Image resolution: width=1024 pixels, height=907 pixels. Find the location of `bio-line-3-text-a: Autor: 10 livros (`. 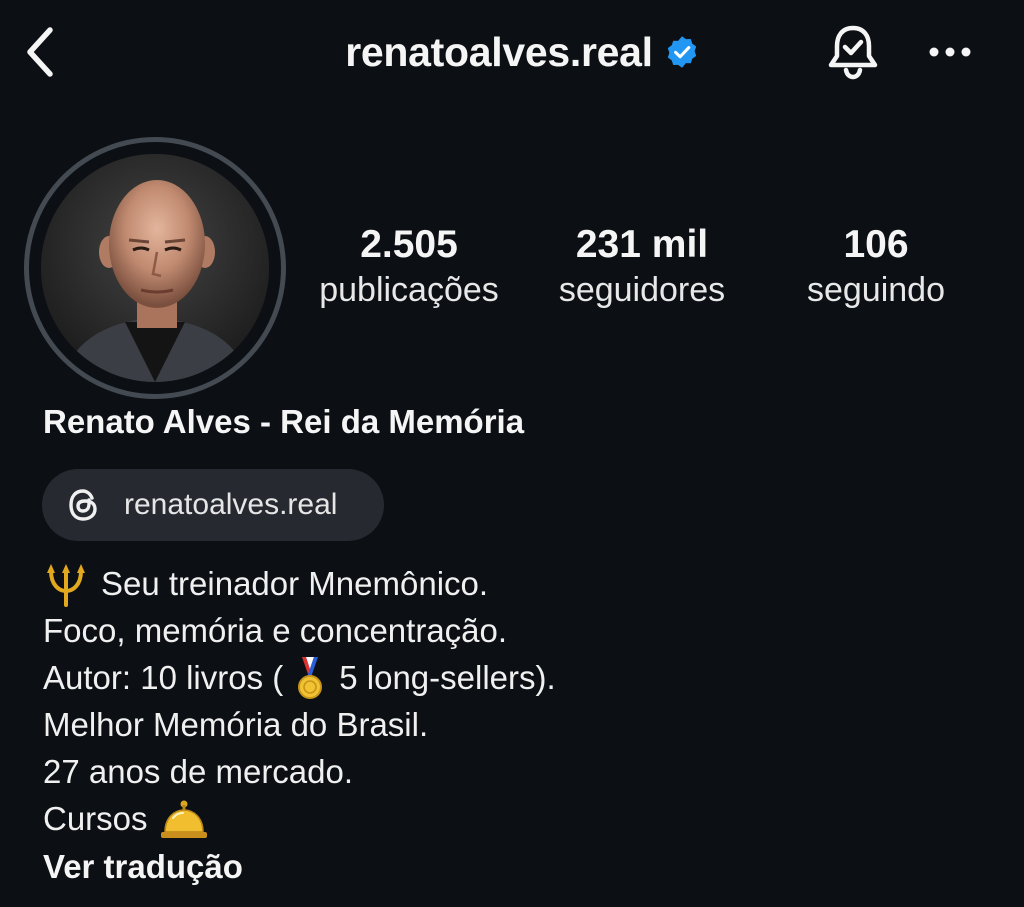

bio-line-3-text-a: Autor: 10 livros ( is located at coordinates (163, 677).